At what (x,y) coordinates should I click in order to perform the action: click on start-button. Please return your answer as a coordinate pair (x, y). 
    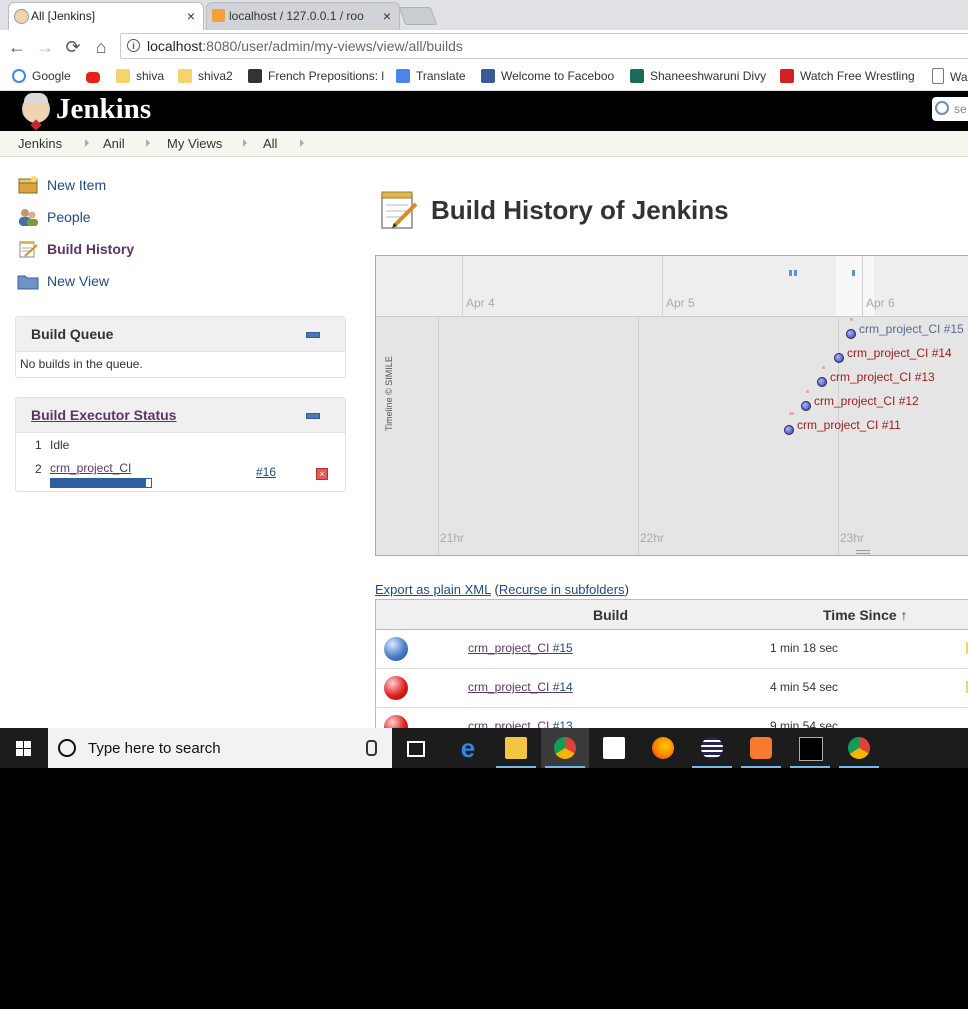
    Looking at the image, I should click on (24, 748).